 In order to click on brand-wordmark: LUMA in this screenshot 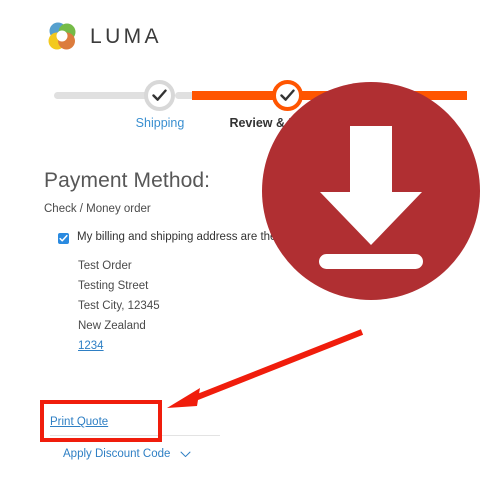, I will do `click(126, 36)`.